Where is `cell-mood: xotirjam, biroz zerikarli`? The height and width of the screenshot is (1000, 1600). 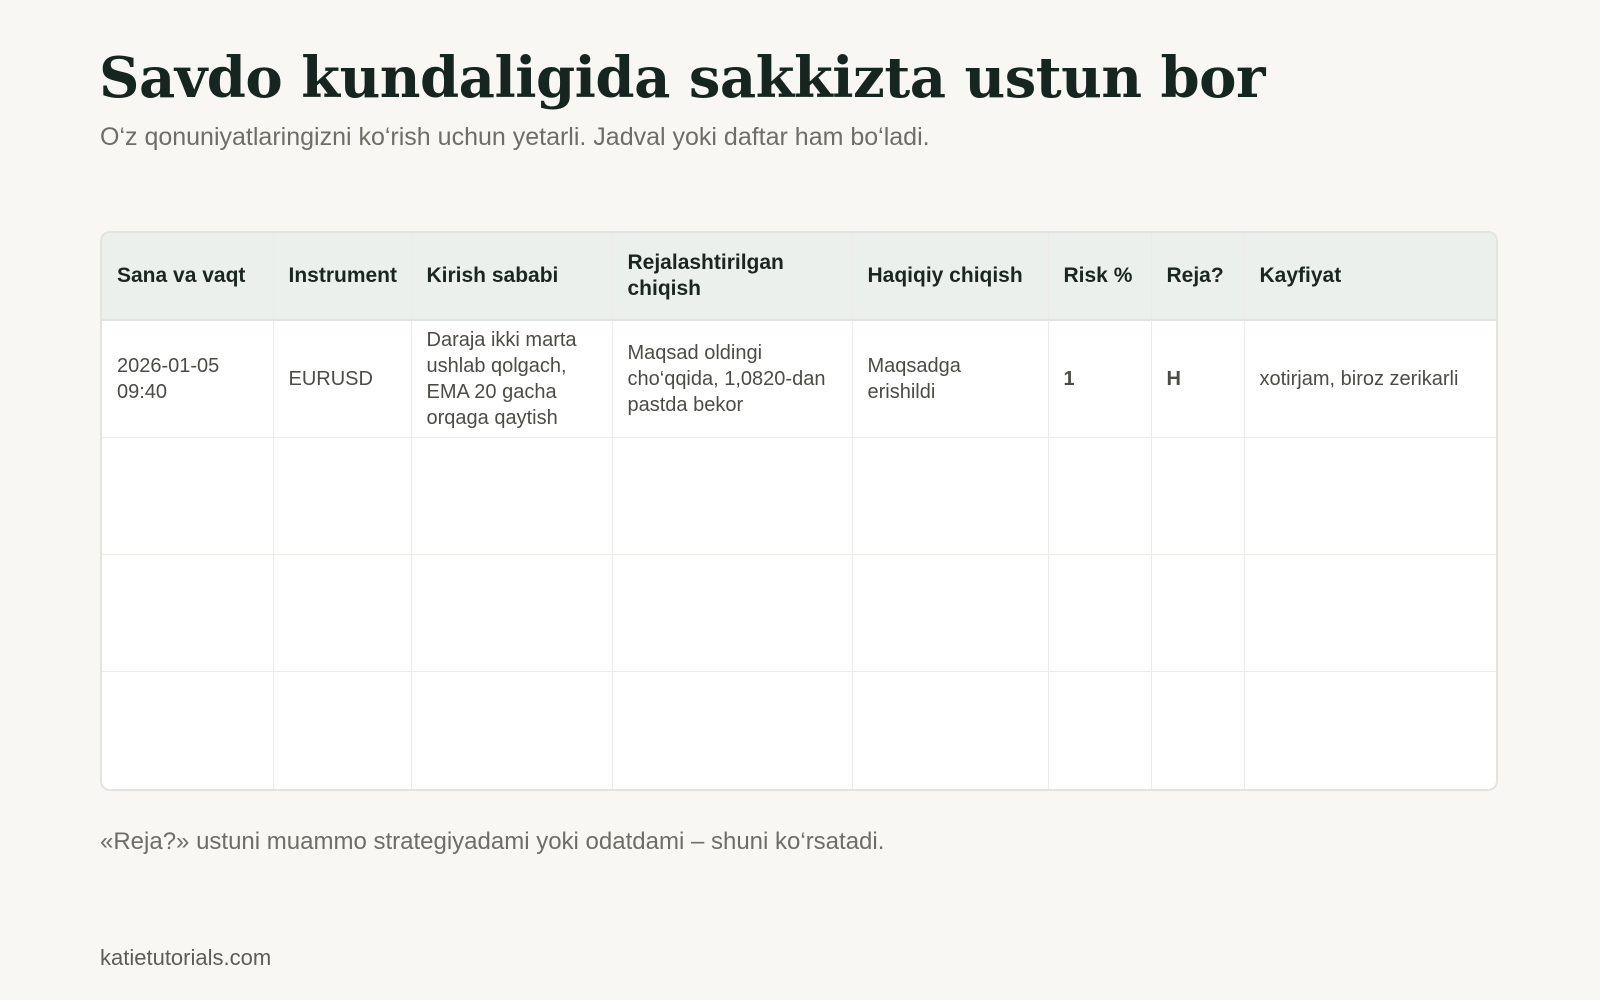 cell-mood: xotirjam, biroz zerikarli is located at coordinates (1370, 379).